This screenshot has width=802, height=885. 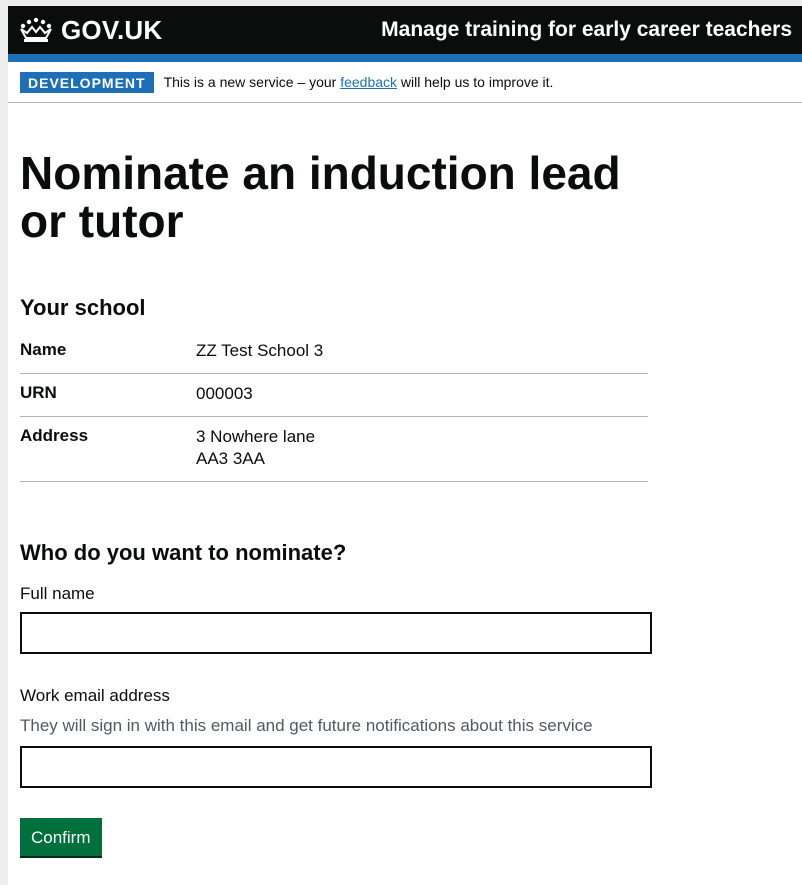 I want to click on header-blue-bar, so click(x=405, y=58).